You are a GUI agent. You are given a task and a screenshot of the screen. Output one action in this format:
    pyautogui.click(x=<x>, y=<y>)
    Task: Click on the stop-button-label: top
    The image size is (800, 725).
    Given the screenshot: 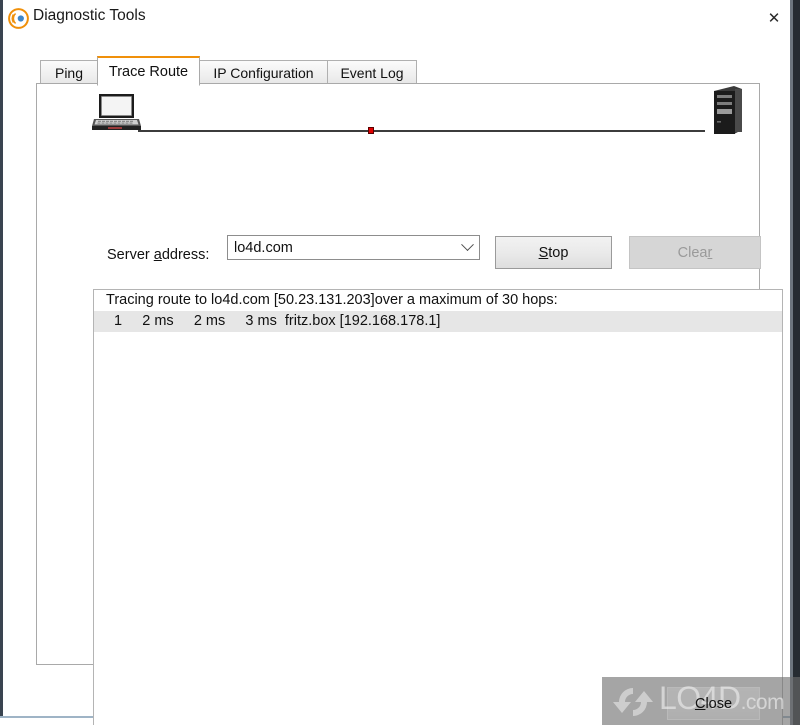 What is the action you would take?
    pyautogui.click(x=558, y=252)
    